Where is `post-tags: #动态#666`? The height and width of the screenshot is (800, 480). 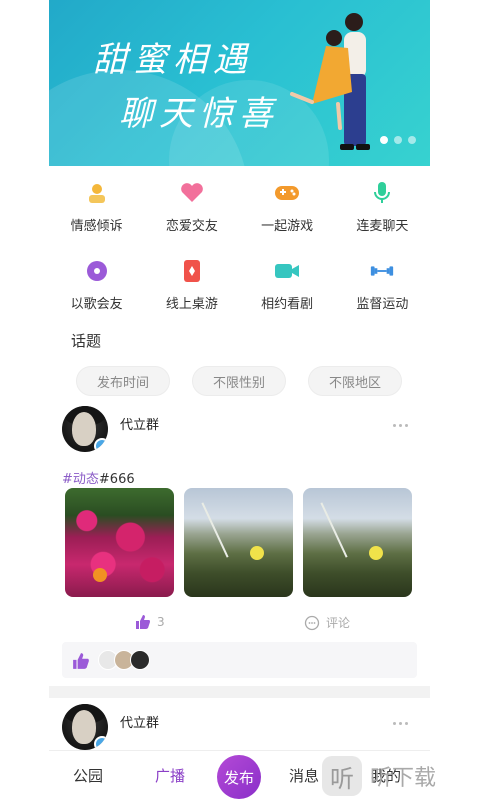
post-tags: #动态#666 is located at coordinates (98, 477).